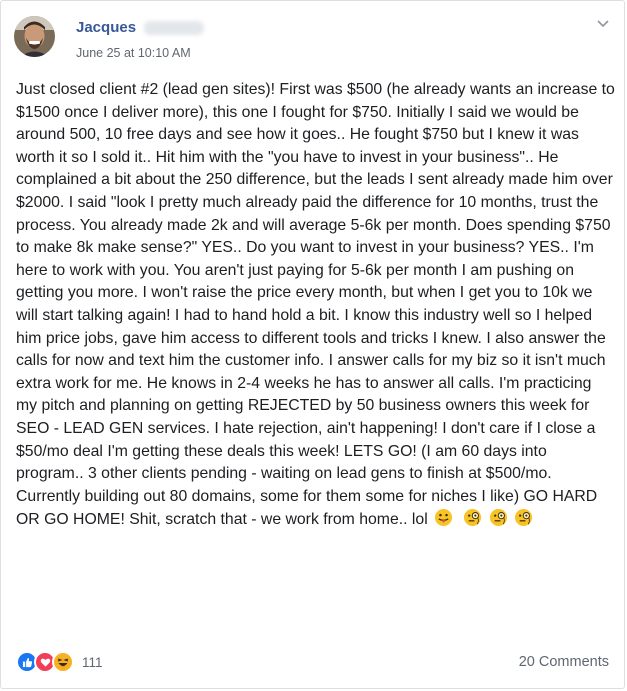  What do you see at coordinates (443, 521) in the screenshot?
I see `tongue-out-emoji-icon` at bounding box center [443, 521].